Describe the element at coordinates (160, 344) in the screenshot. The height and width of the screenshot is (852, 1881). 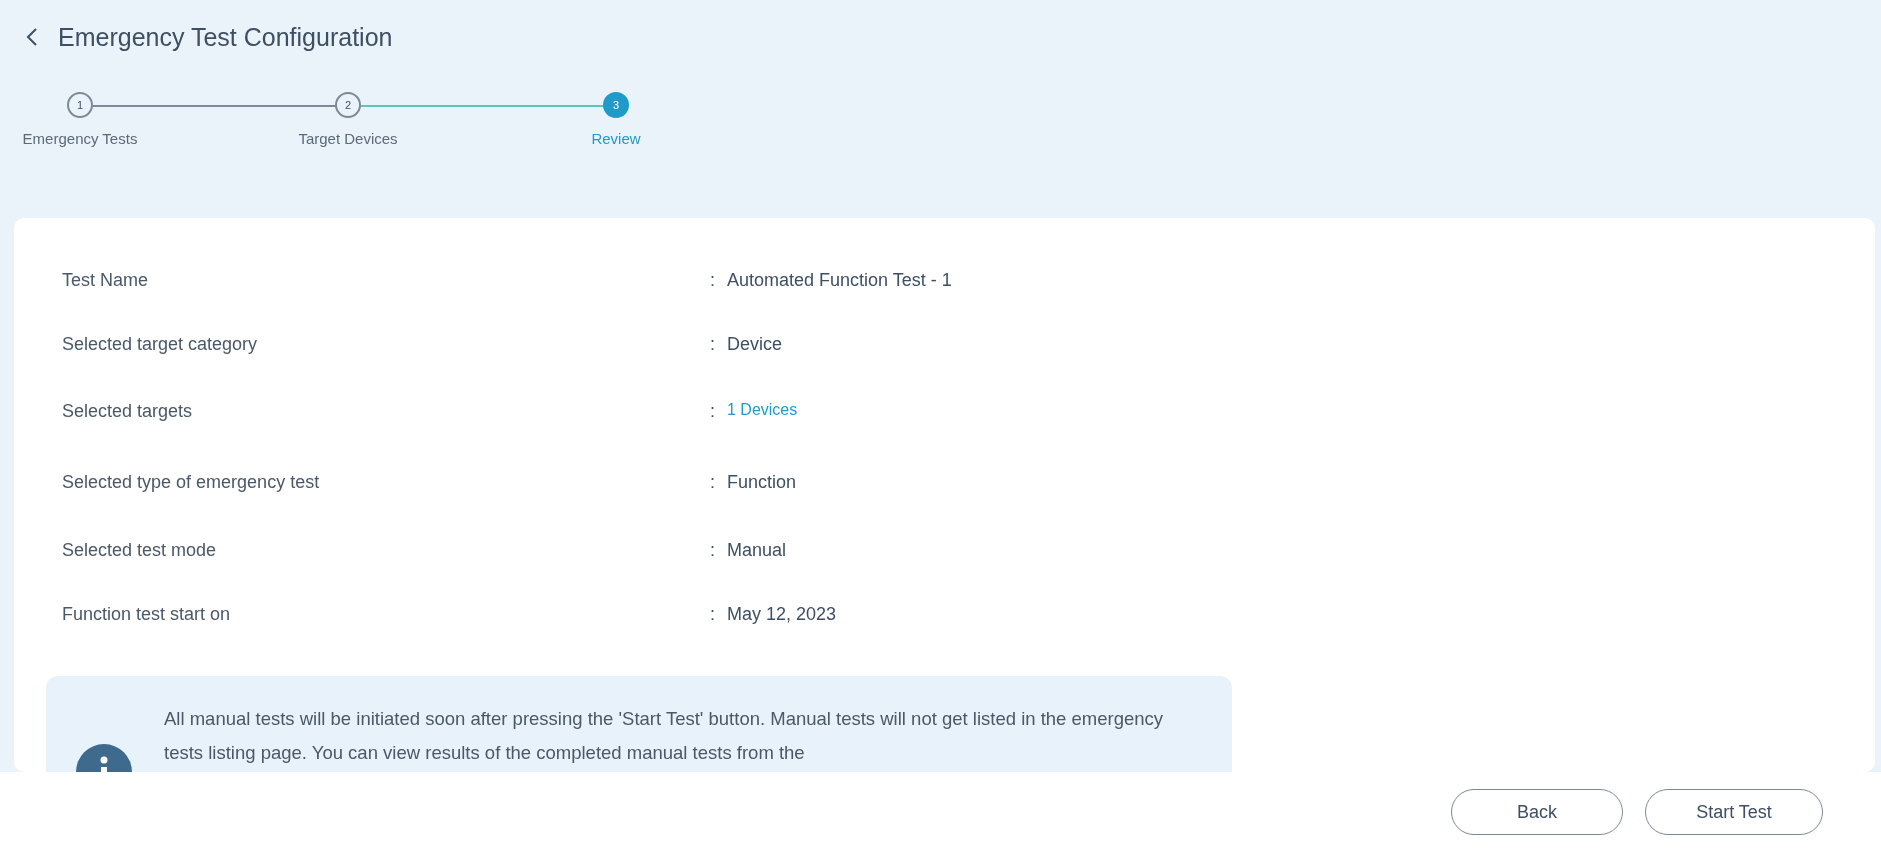
I see `field-label: Selected target category` at that location.